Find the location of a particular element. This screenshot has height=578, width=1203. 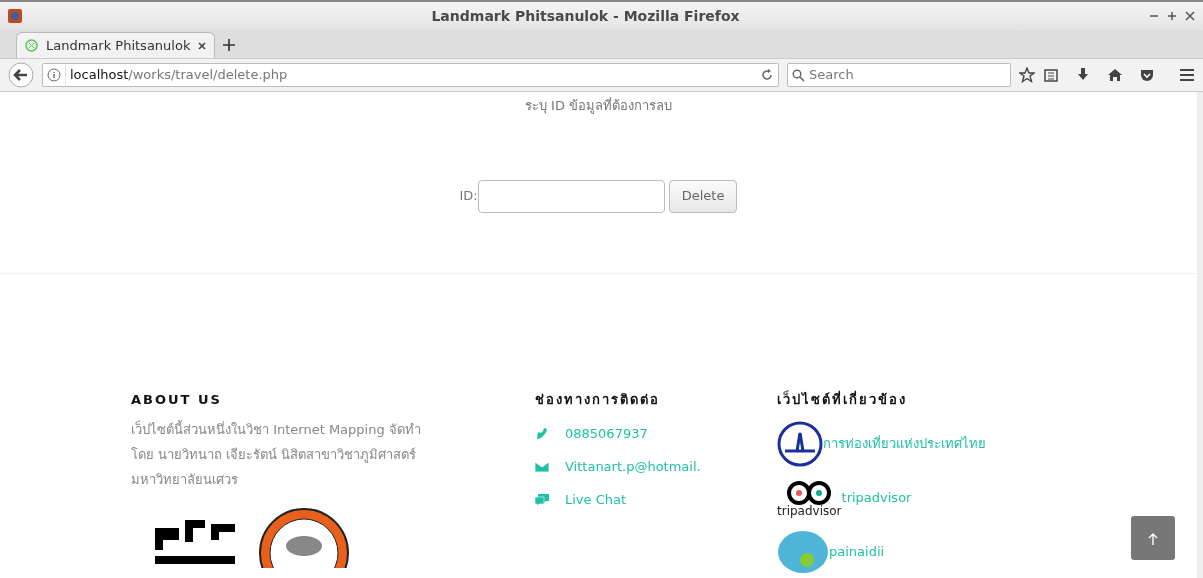

search-field: Search is located at coordinates (899, 75).